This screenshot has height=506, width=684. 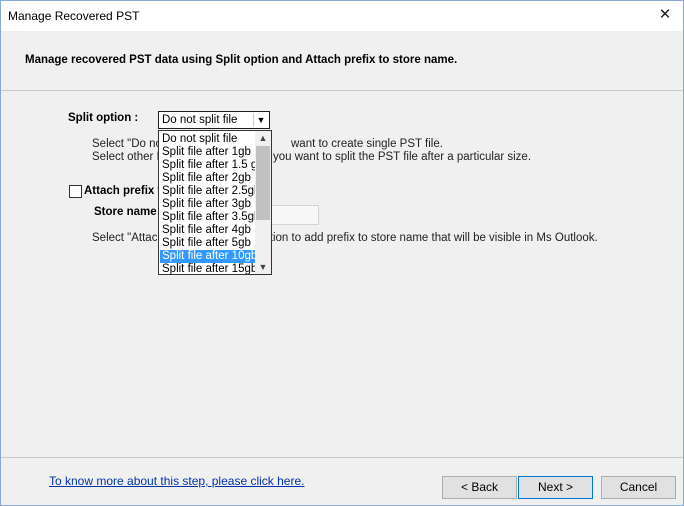 What do you see at coordinates (342, 16) in the screenshot?
I see `title-bar: Manage Recovered PST ✕` at bounding box center [342, 16].